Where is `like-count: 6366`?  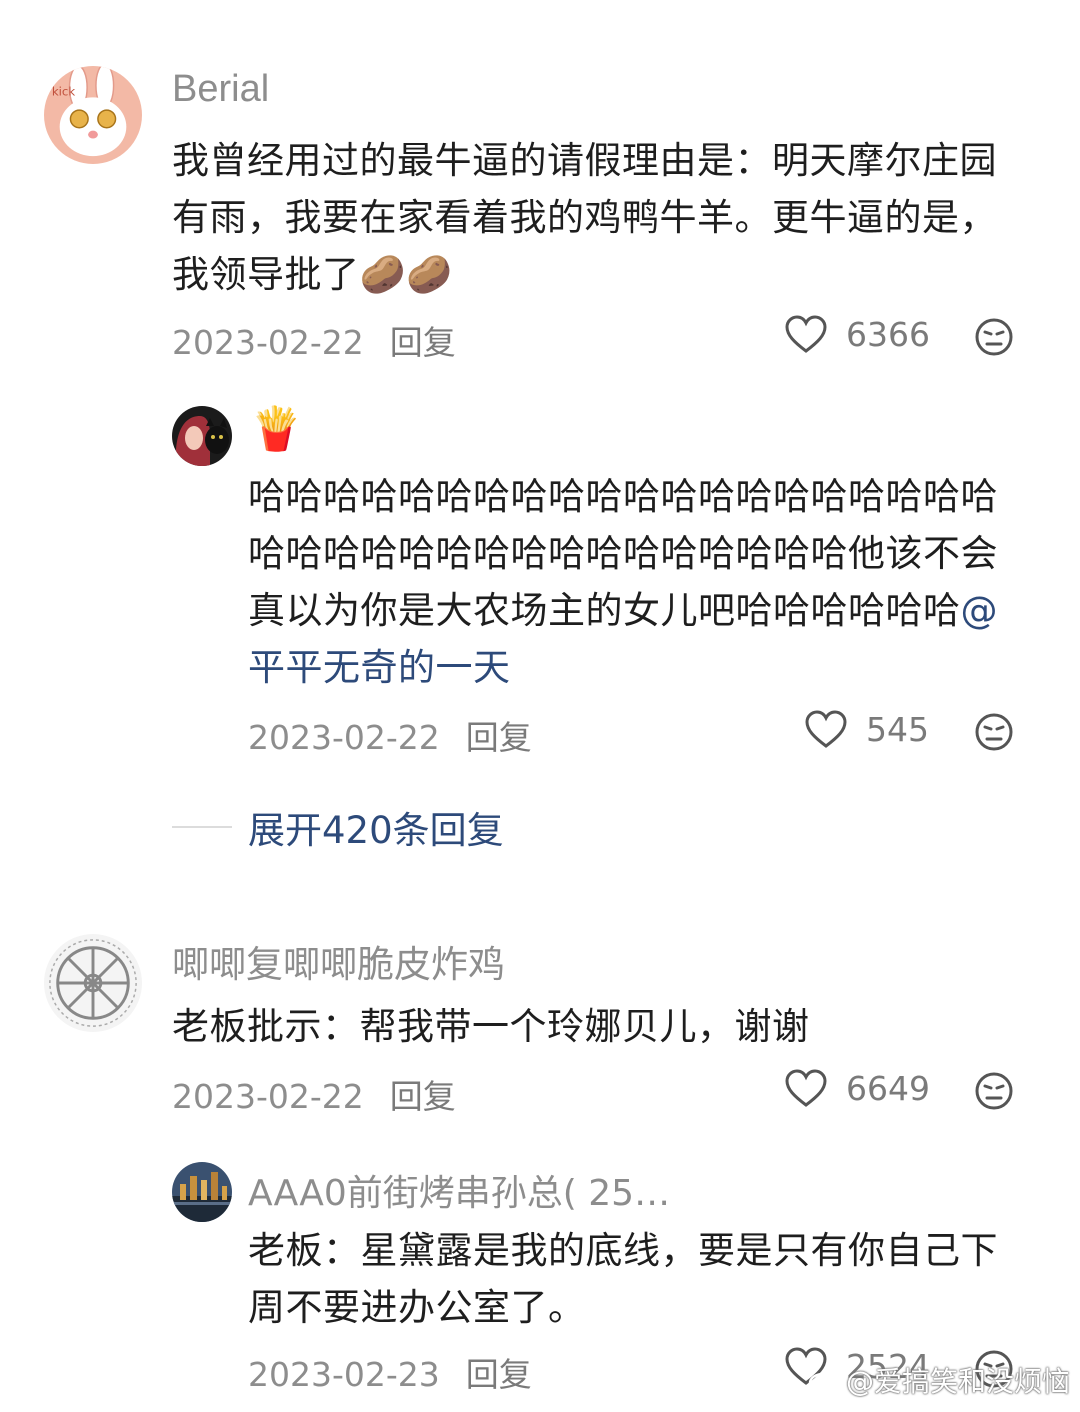 like-count: 6366 is located at coordinates (888, 334).